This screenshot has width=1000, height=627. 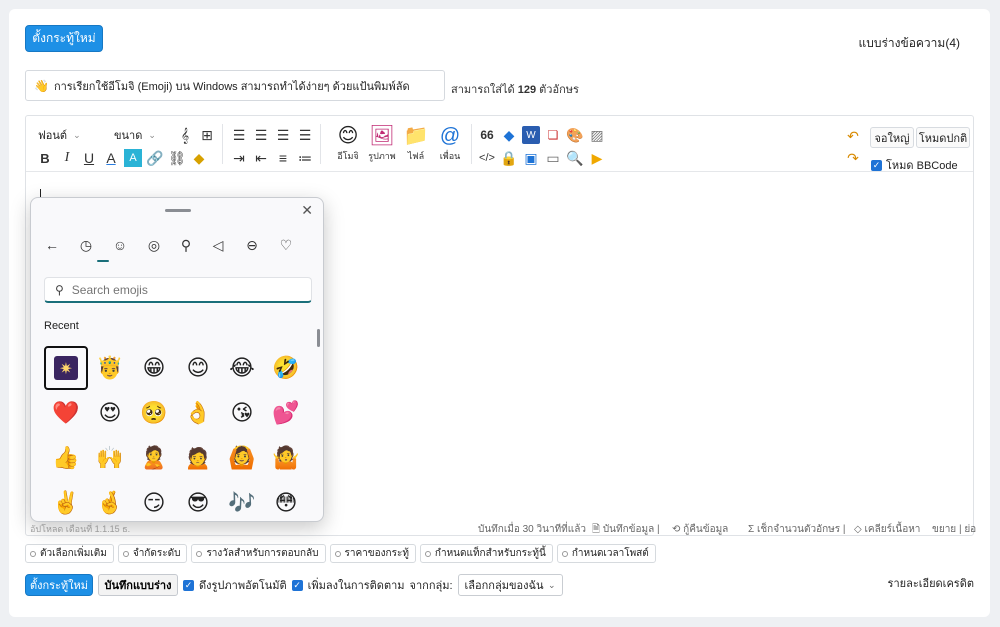 I want to click on redo-icon: ↷, so click(x=853, y=158).